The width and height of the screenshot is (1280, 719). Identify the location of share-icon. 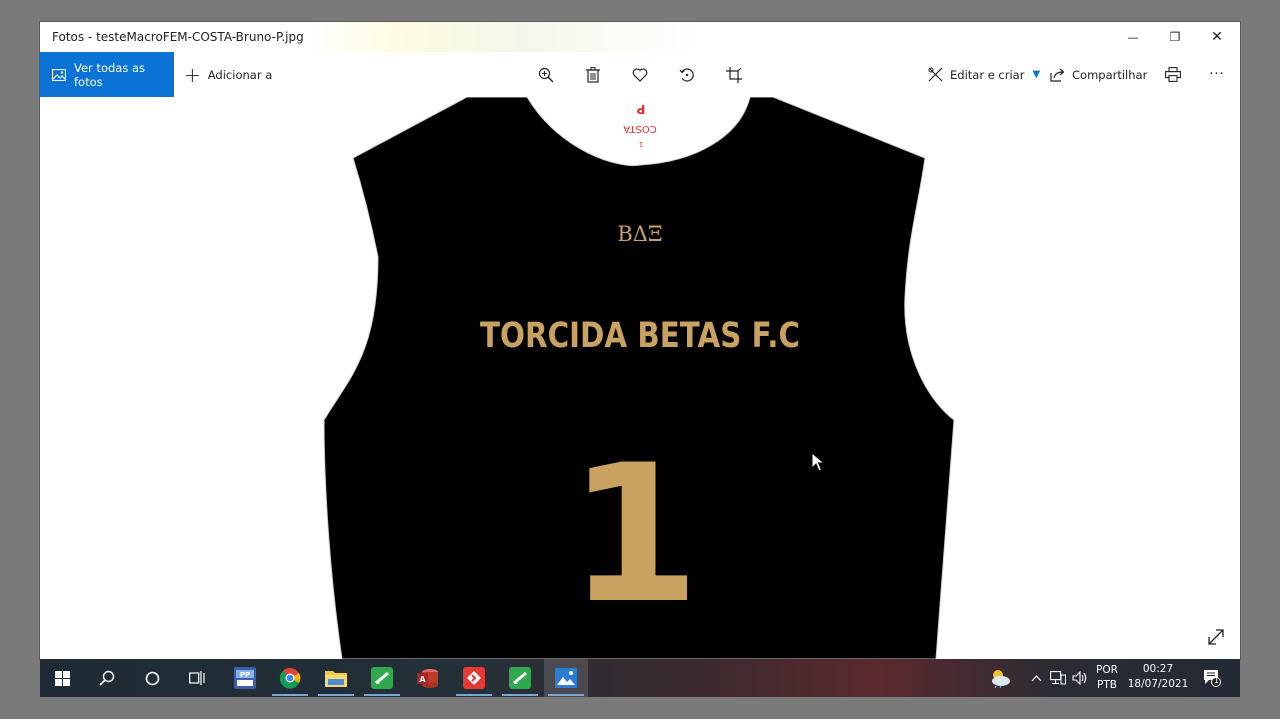
(1057, 75).